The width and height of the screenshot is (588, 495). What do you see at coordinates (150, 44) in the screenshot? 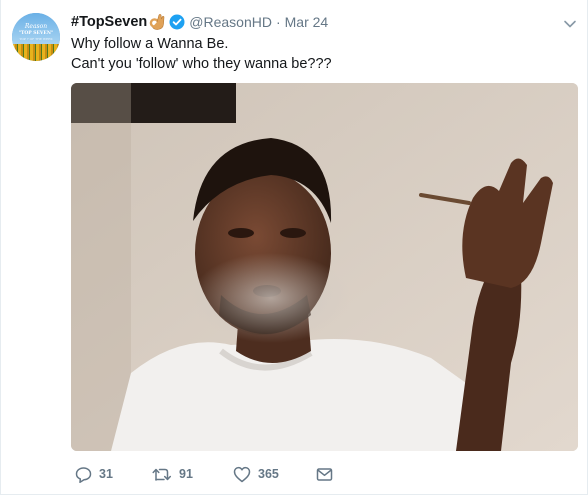
I see `tweet-text-line-1: Why follow a Wanna Be.` at bounding box center [150, 44].